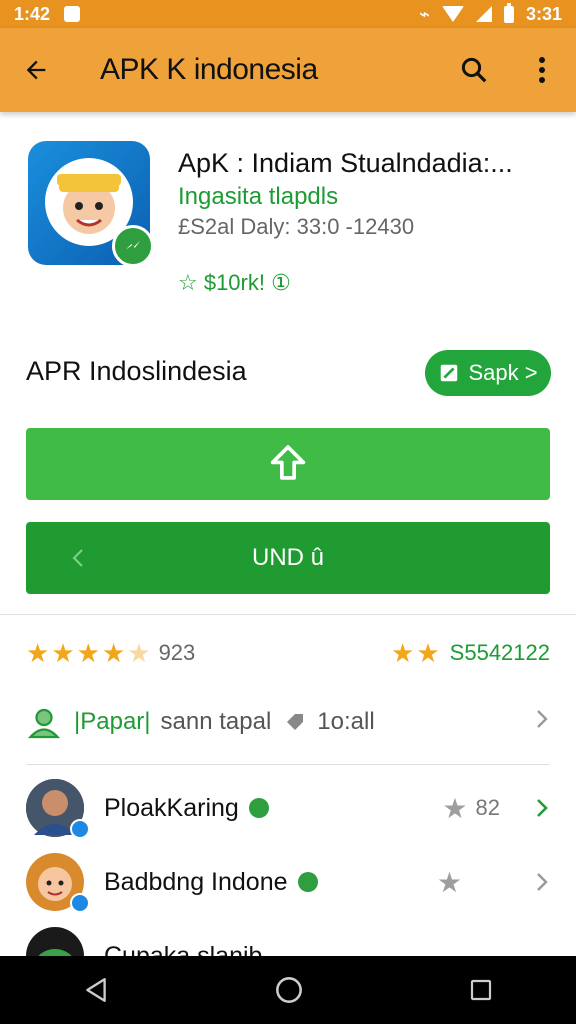 The height and width of the screenshot is (1024, 576). I want to click on back-arrow-icon, so click(36, 70).